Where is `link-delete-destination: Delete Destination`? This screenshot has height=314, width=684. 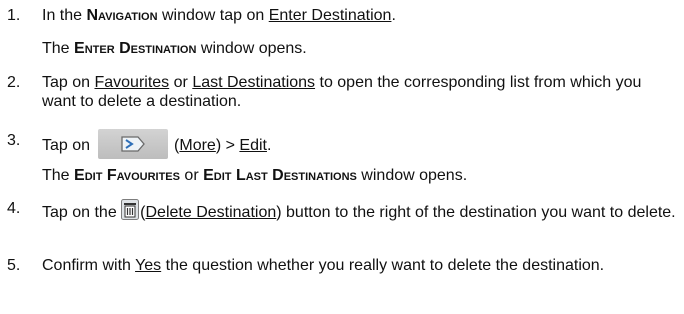 link-delete-destination: Delete Destination is located at coordinates (211, 212).